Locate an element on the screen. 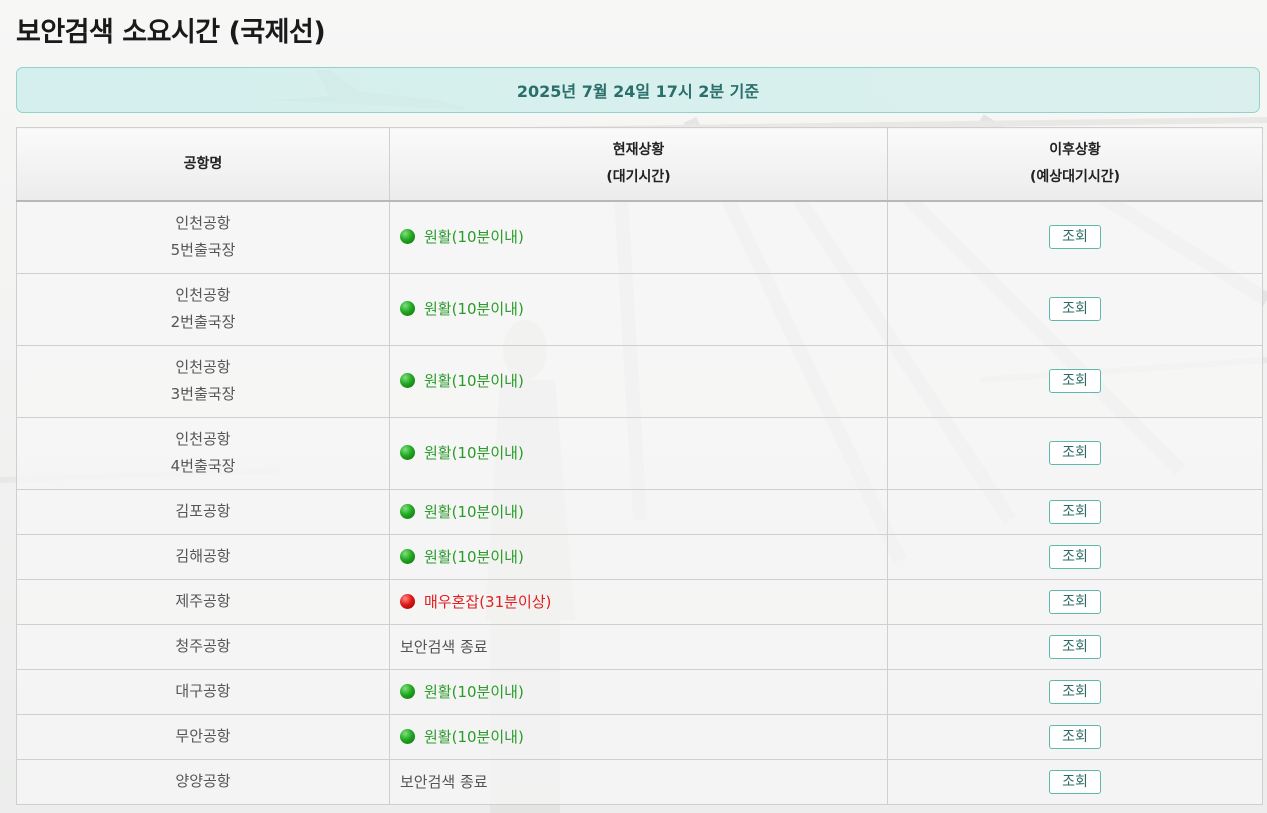 This screenshot has height=813, width=1267. airport-name-cell: 대구공항 is located at coordinates (203, 691).